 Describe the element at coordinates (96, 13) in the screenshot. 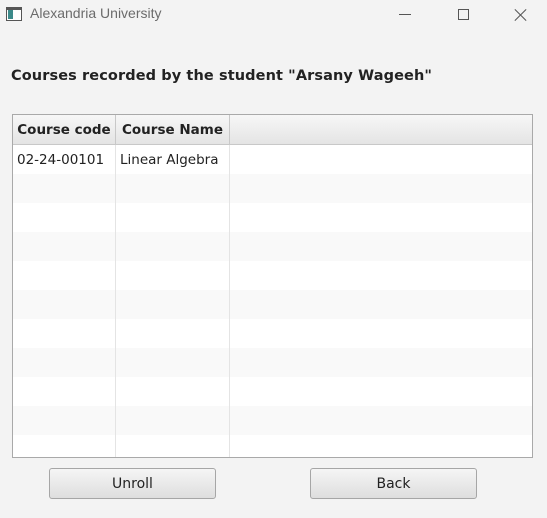

I see `window-title: Alexandria University` at that location.